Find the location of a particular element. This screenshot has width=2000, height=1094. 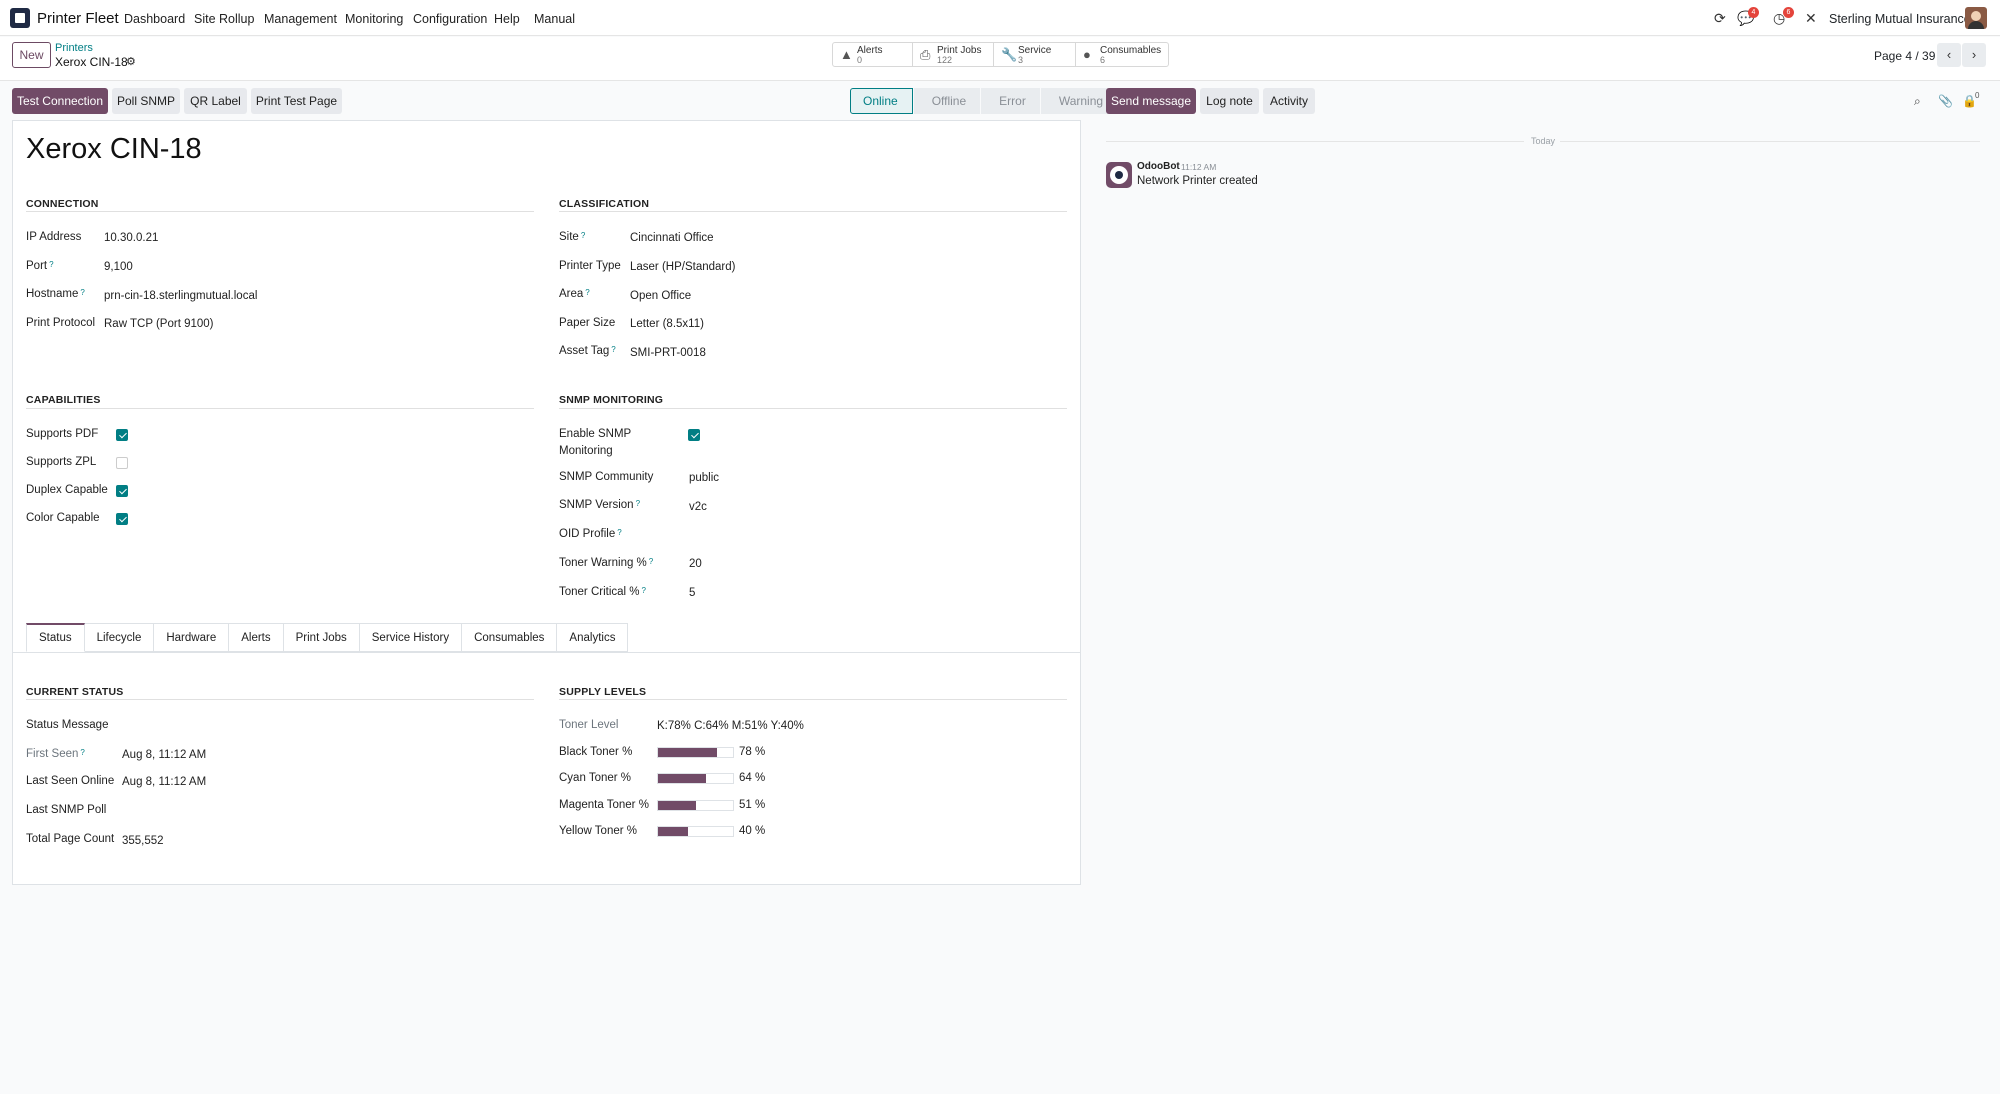

day-separator: Today is located at coordinates (1543, 141).